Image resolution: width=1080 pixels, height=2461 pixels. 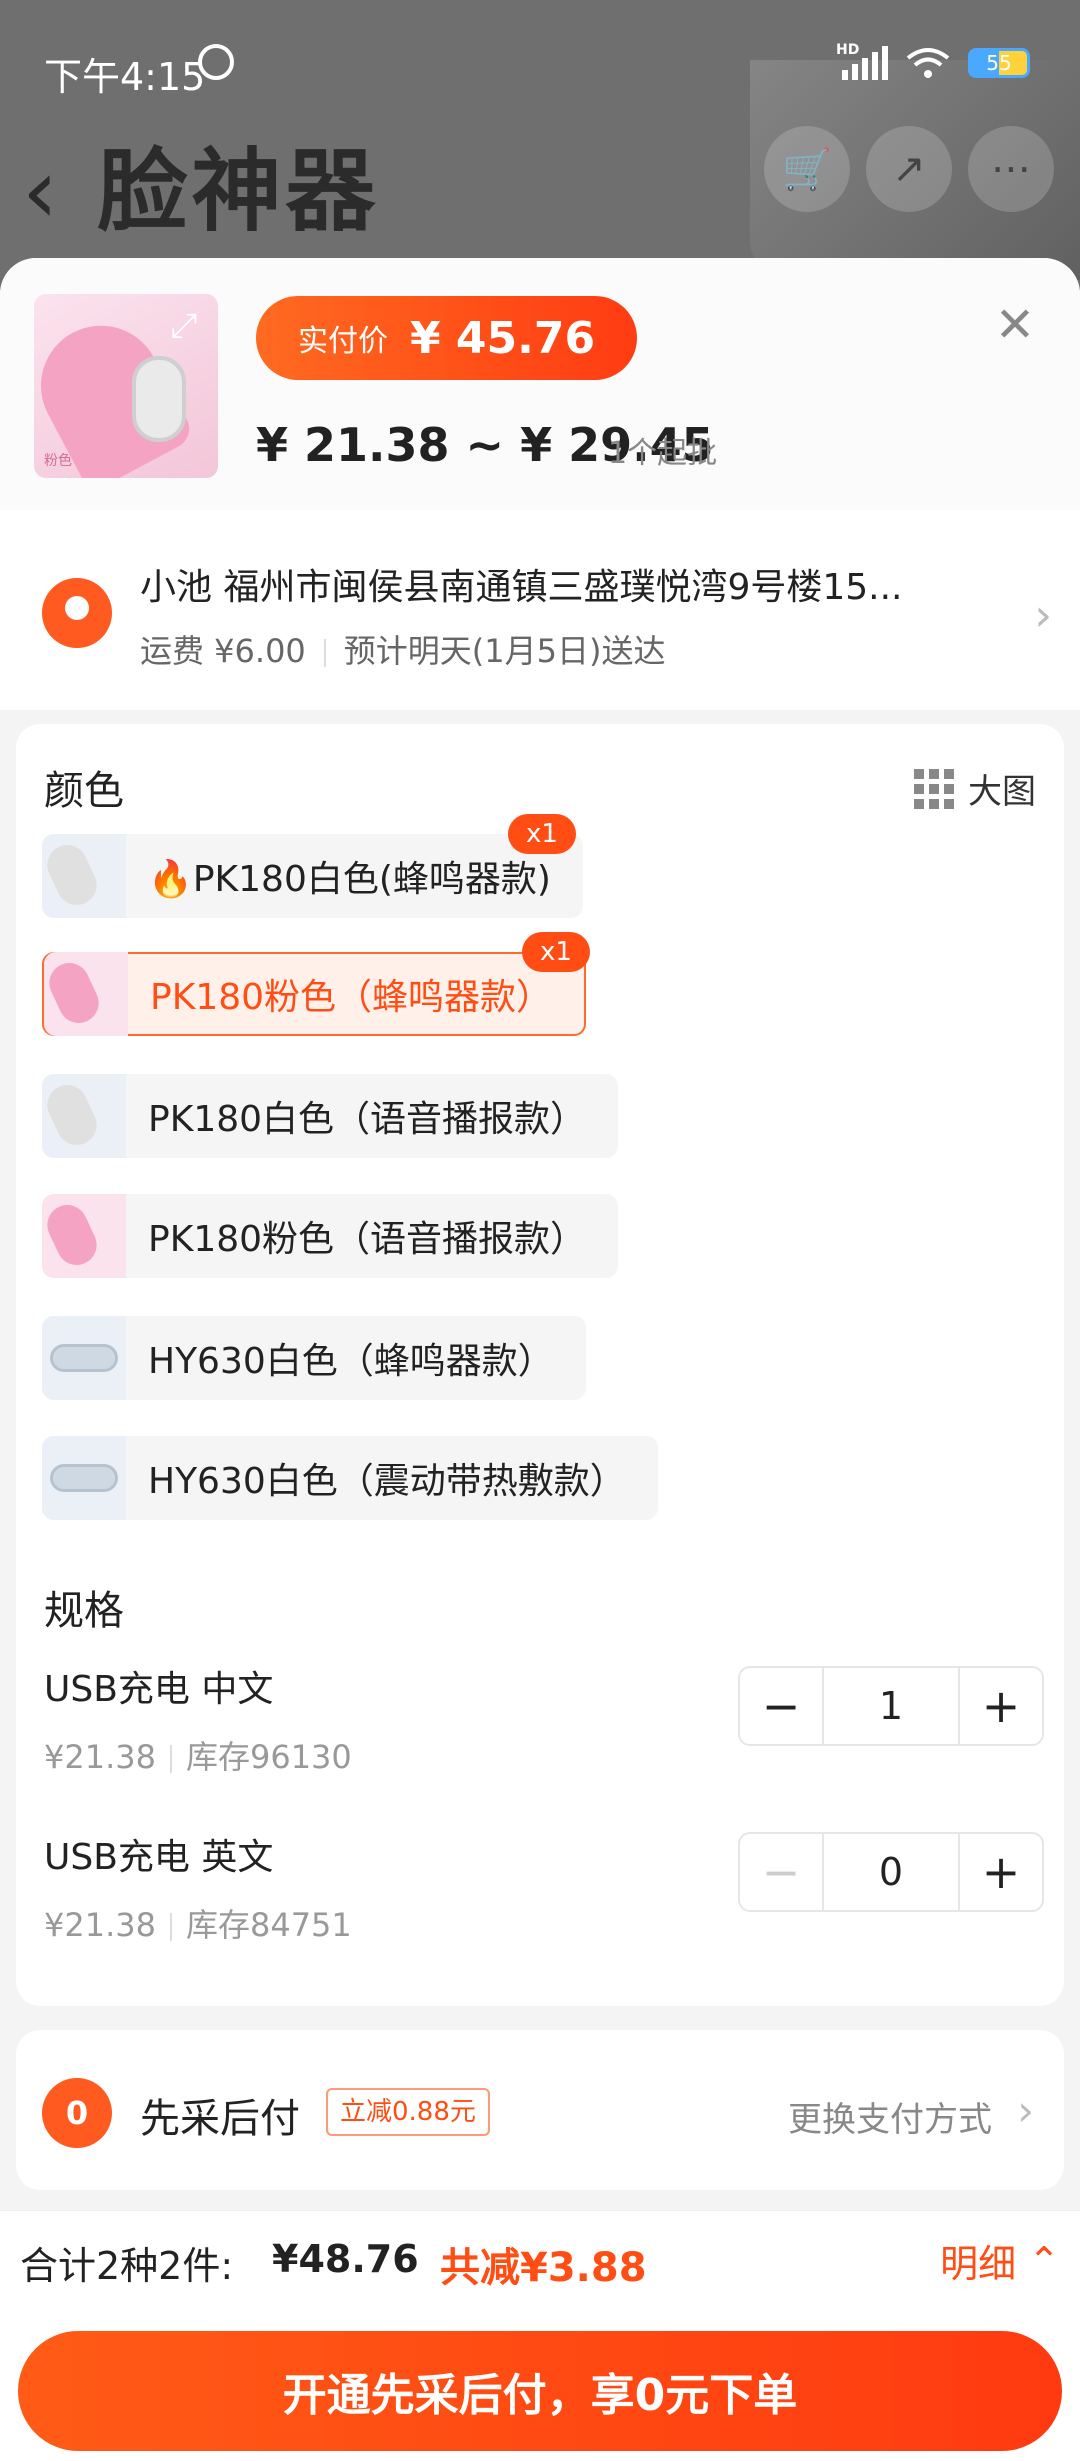 I want to click on alarm-icon, so click(x=216, y=62).